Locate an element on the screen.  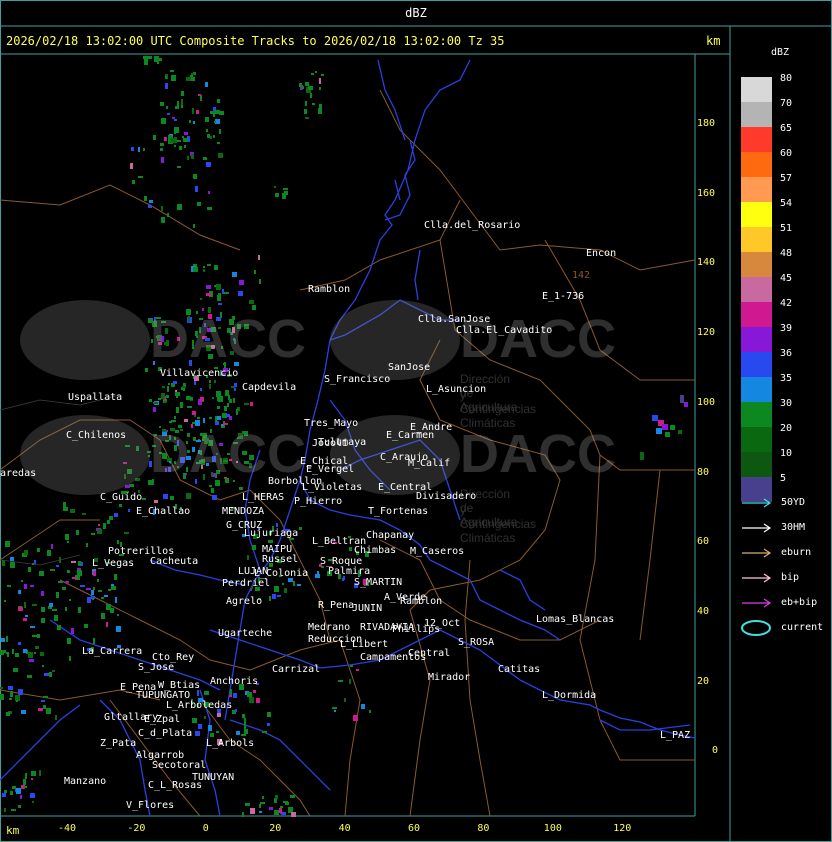
scale-value: 30 is located at coordinates (786, 403).